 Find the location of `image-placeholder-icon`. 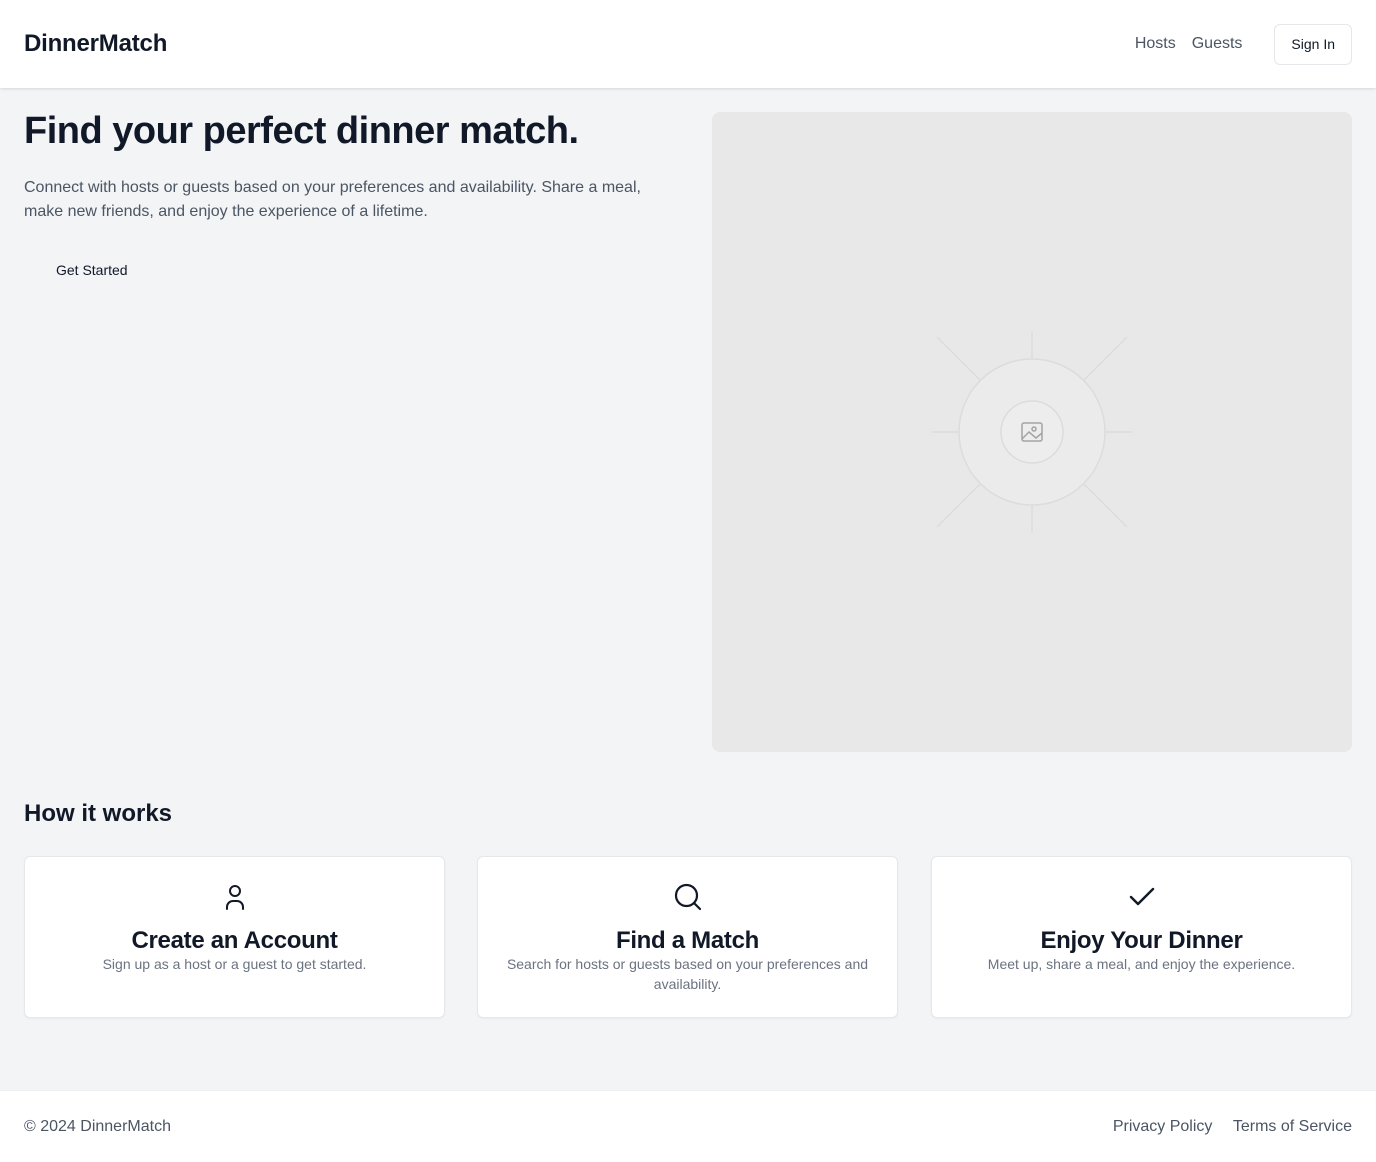

image-placeholder-icon is located at coordinates (1032, 432).